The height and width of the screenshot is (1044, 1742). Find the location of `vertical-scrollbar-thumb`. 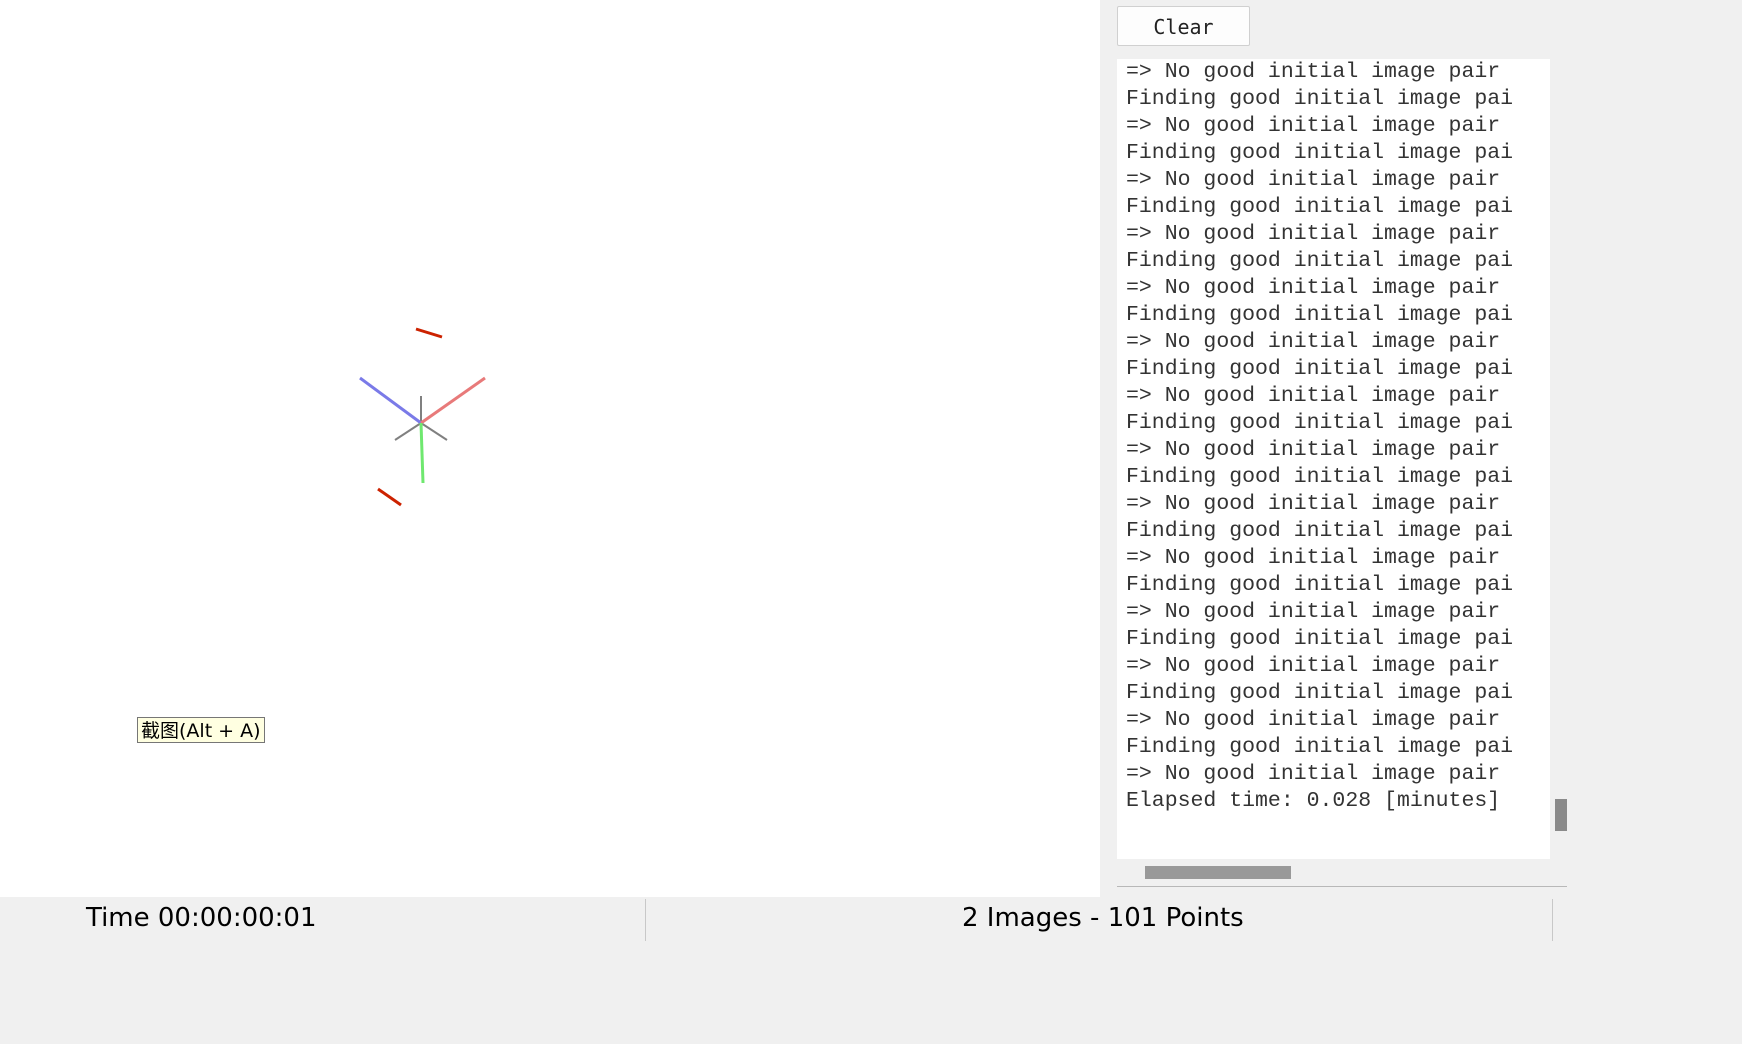

vertical-scrollbar-thumb is located at coordinates (1561, 815).